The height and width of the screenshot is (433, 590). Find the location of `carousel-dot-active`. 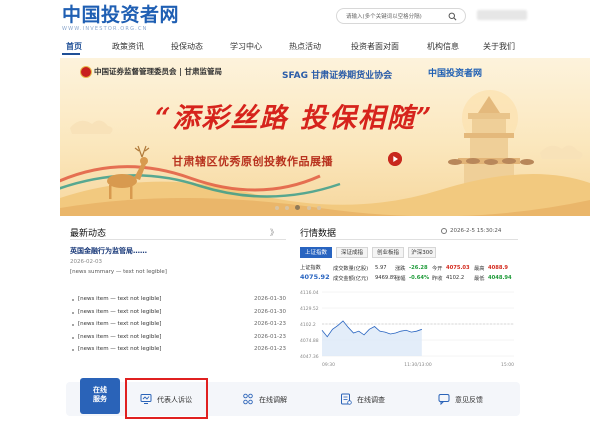

carousel-dot-active is located at coordinates (298, 207).